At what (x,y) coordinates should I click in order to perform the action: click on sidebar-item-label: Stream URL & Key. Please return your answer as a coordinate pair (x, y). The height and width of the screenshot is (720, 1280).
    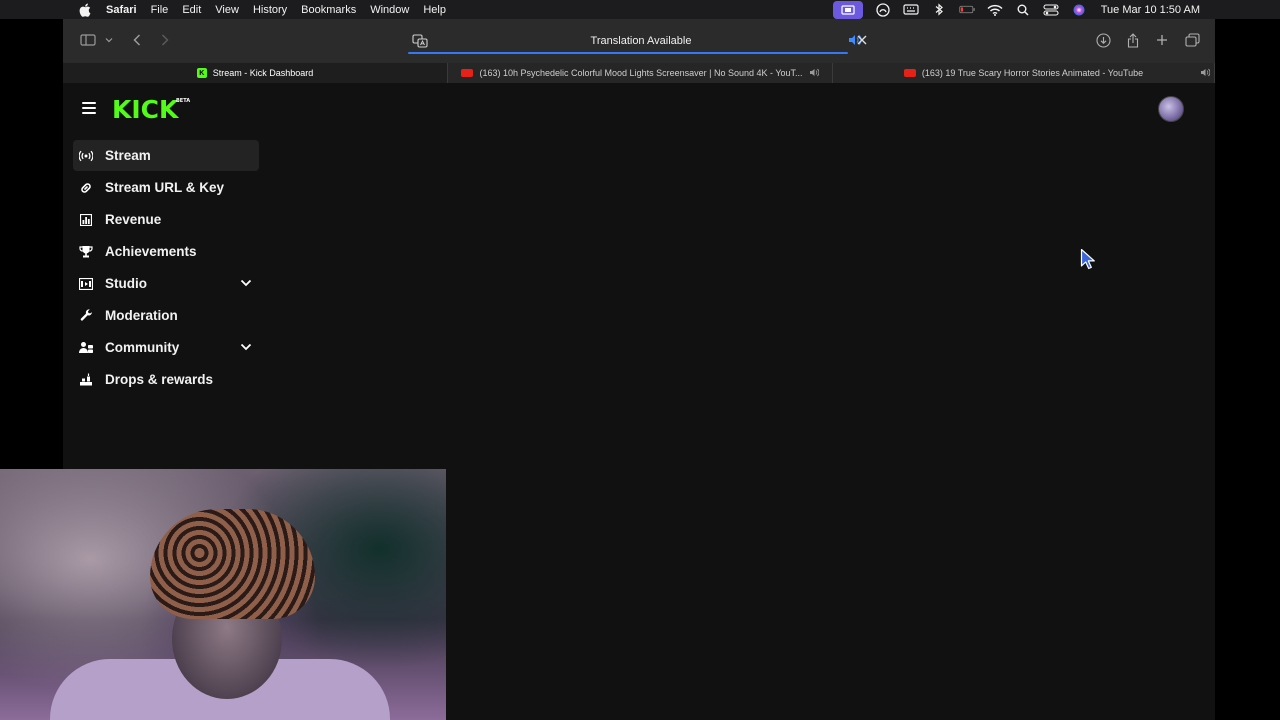
    Looking at the image, I should click on (165, 187).